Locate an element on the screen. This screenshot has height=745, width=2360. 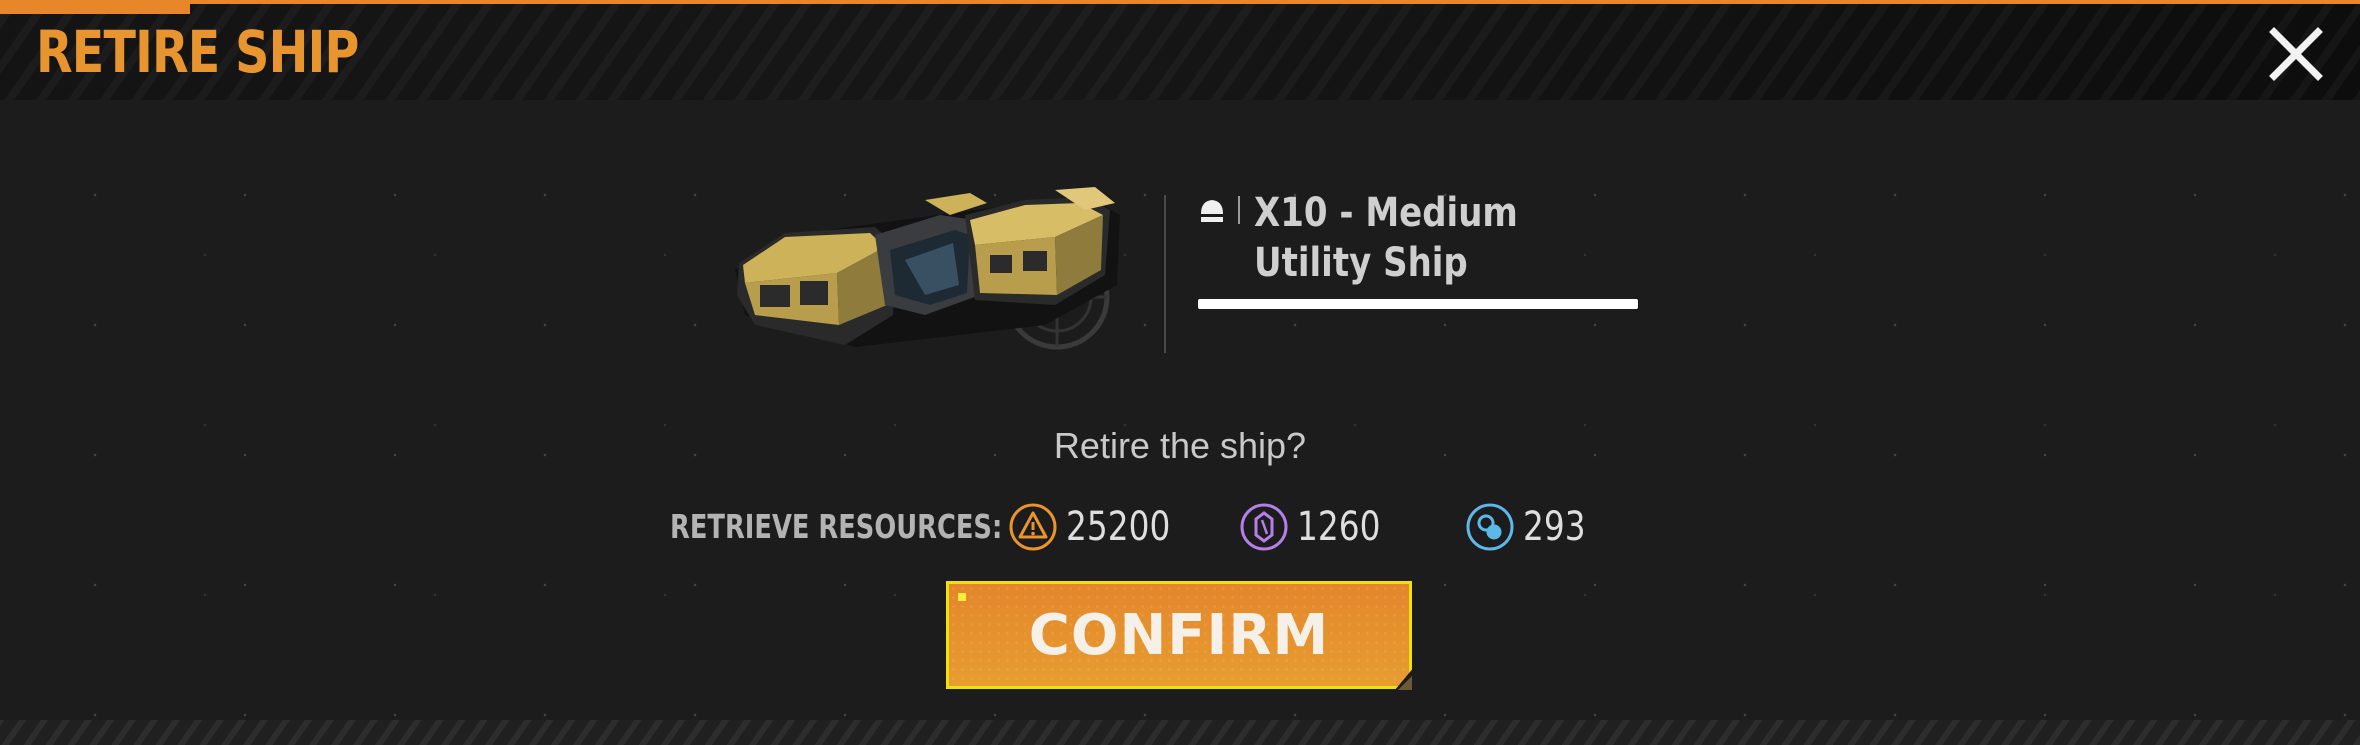
close-button is located at coordinates (2296, 54).